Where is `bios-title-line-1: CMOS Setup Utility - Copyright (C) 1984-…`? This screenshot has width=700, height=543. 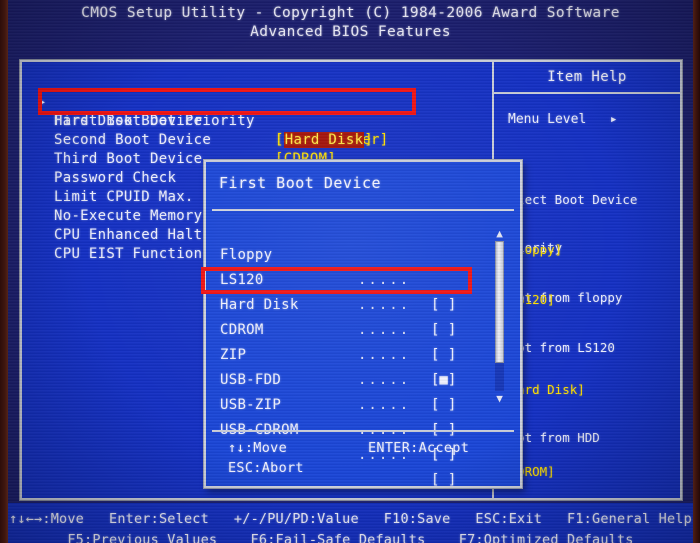 bios-title-line-1: CMOS Setup Utility - Copyright (C) 1984-… is located at coordinates (350, 13).